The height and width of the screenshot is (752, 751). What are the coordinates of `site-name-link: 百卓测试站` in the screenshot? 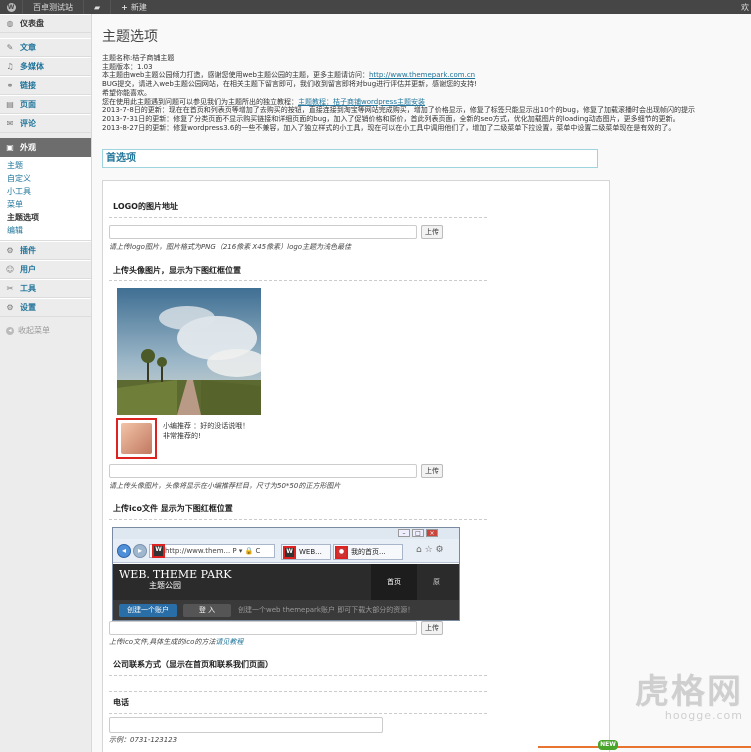 It's located at (53, 7).